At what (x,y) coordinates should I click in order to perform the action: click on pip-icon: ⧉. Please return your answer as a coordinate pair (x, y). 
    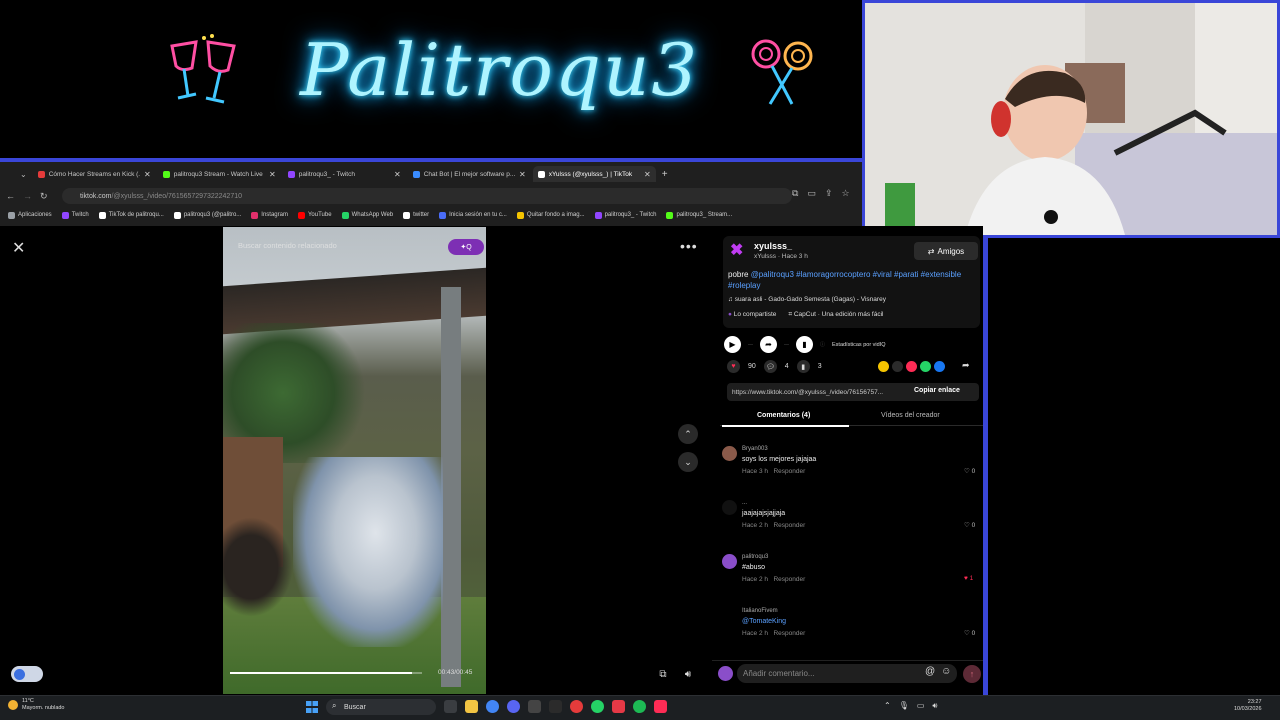
    Looking at the image, I should click on (663, 674).